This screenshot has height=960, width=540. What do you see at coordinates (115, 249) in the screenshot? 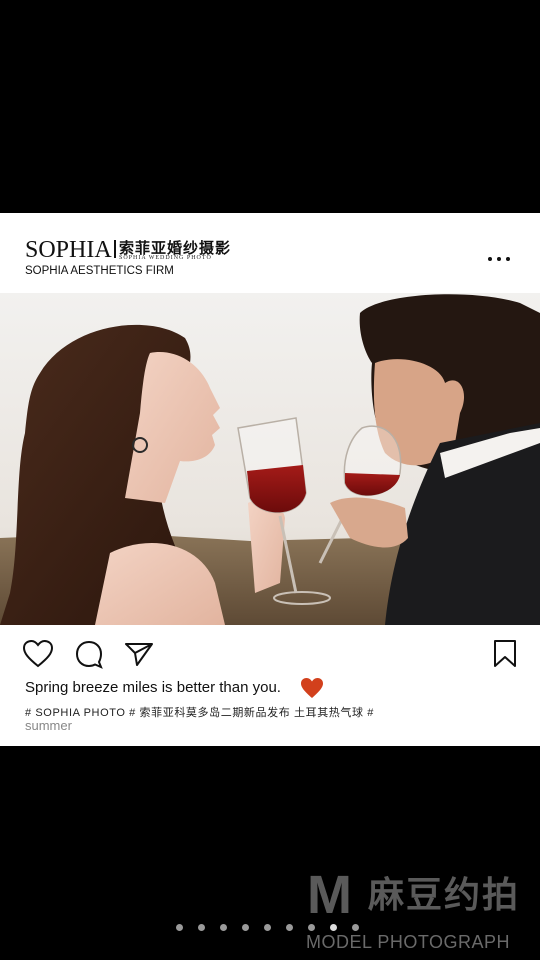
I see `brand-divider` at bounding box center [115, 249].